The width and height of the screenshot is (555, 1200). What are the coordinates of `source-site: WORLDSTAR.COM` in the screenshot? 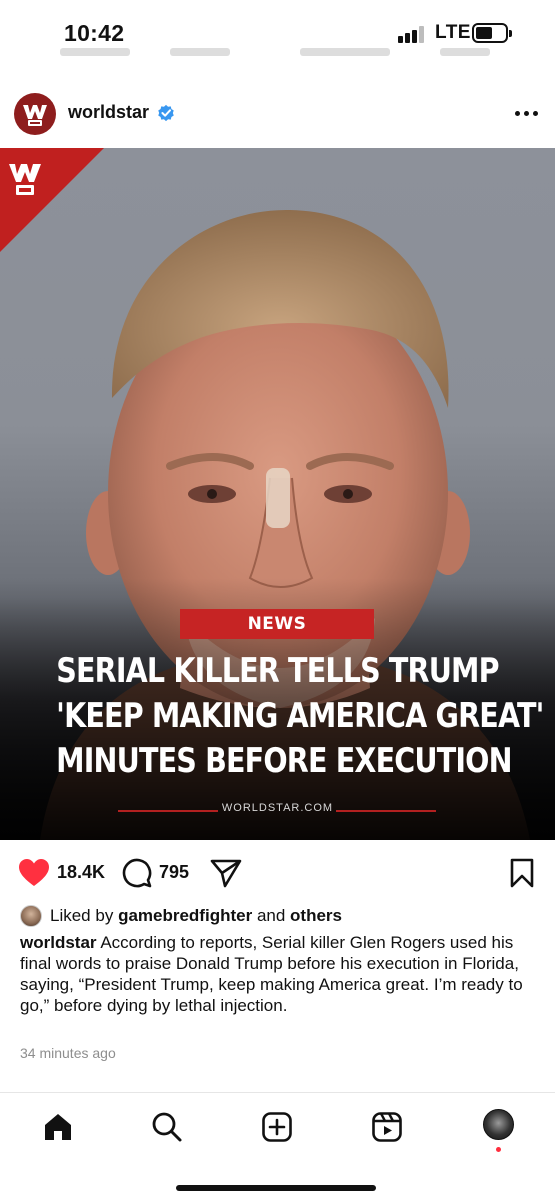 It's located at (277, 808).